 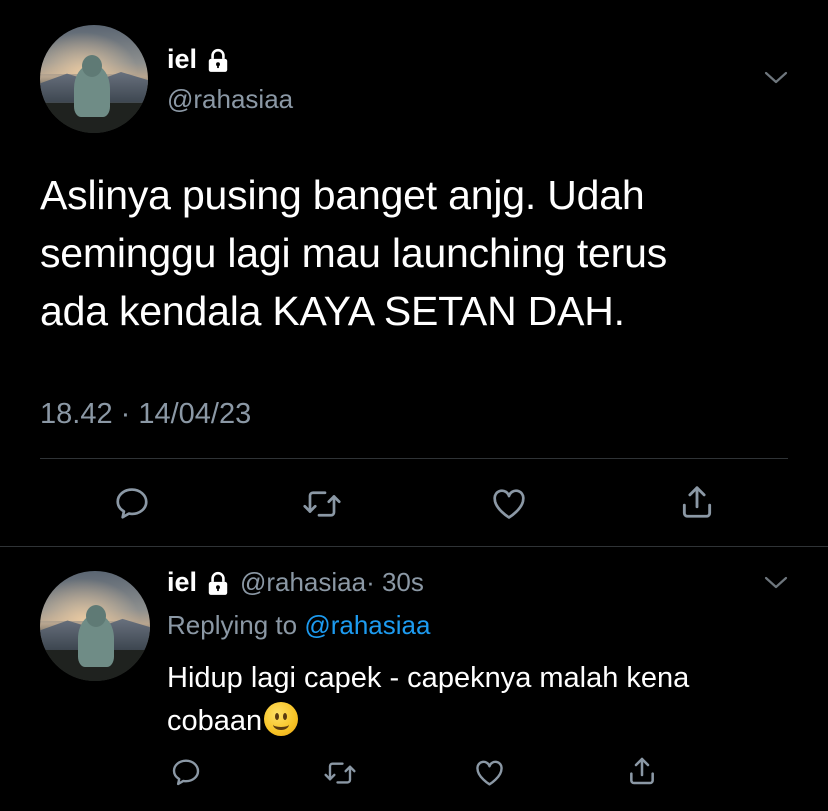 What do you see at coordinates (281, 719) in the screenshot?
I see `smiling-face-emoji-icon` at bounding box center [281, 719].